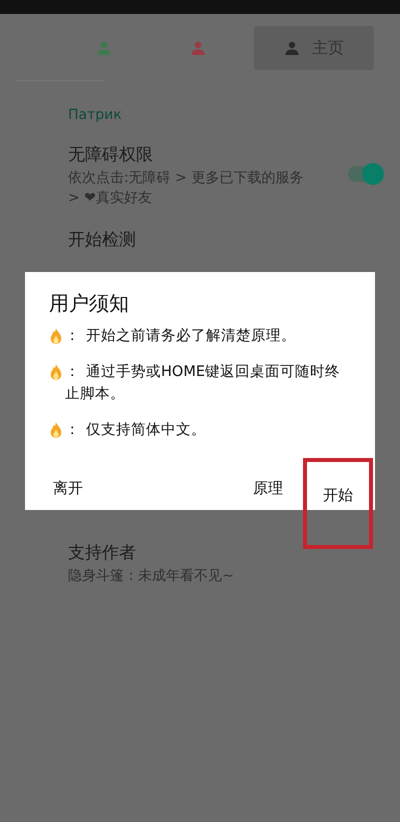 The image size is (400, 822). Describe the element at coordinates (186, 188) in the screenshot. I see `setting-description: 依次点击:无障碍 > 更多已下载的服务 > ❤真实好友` at that location.